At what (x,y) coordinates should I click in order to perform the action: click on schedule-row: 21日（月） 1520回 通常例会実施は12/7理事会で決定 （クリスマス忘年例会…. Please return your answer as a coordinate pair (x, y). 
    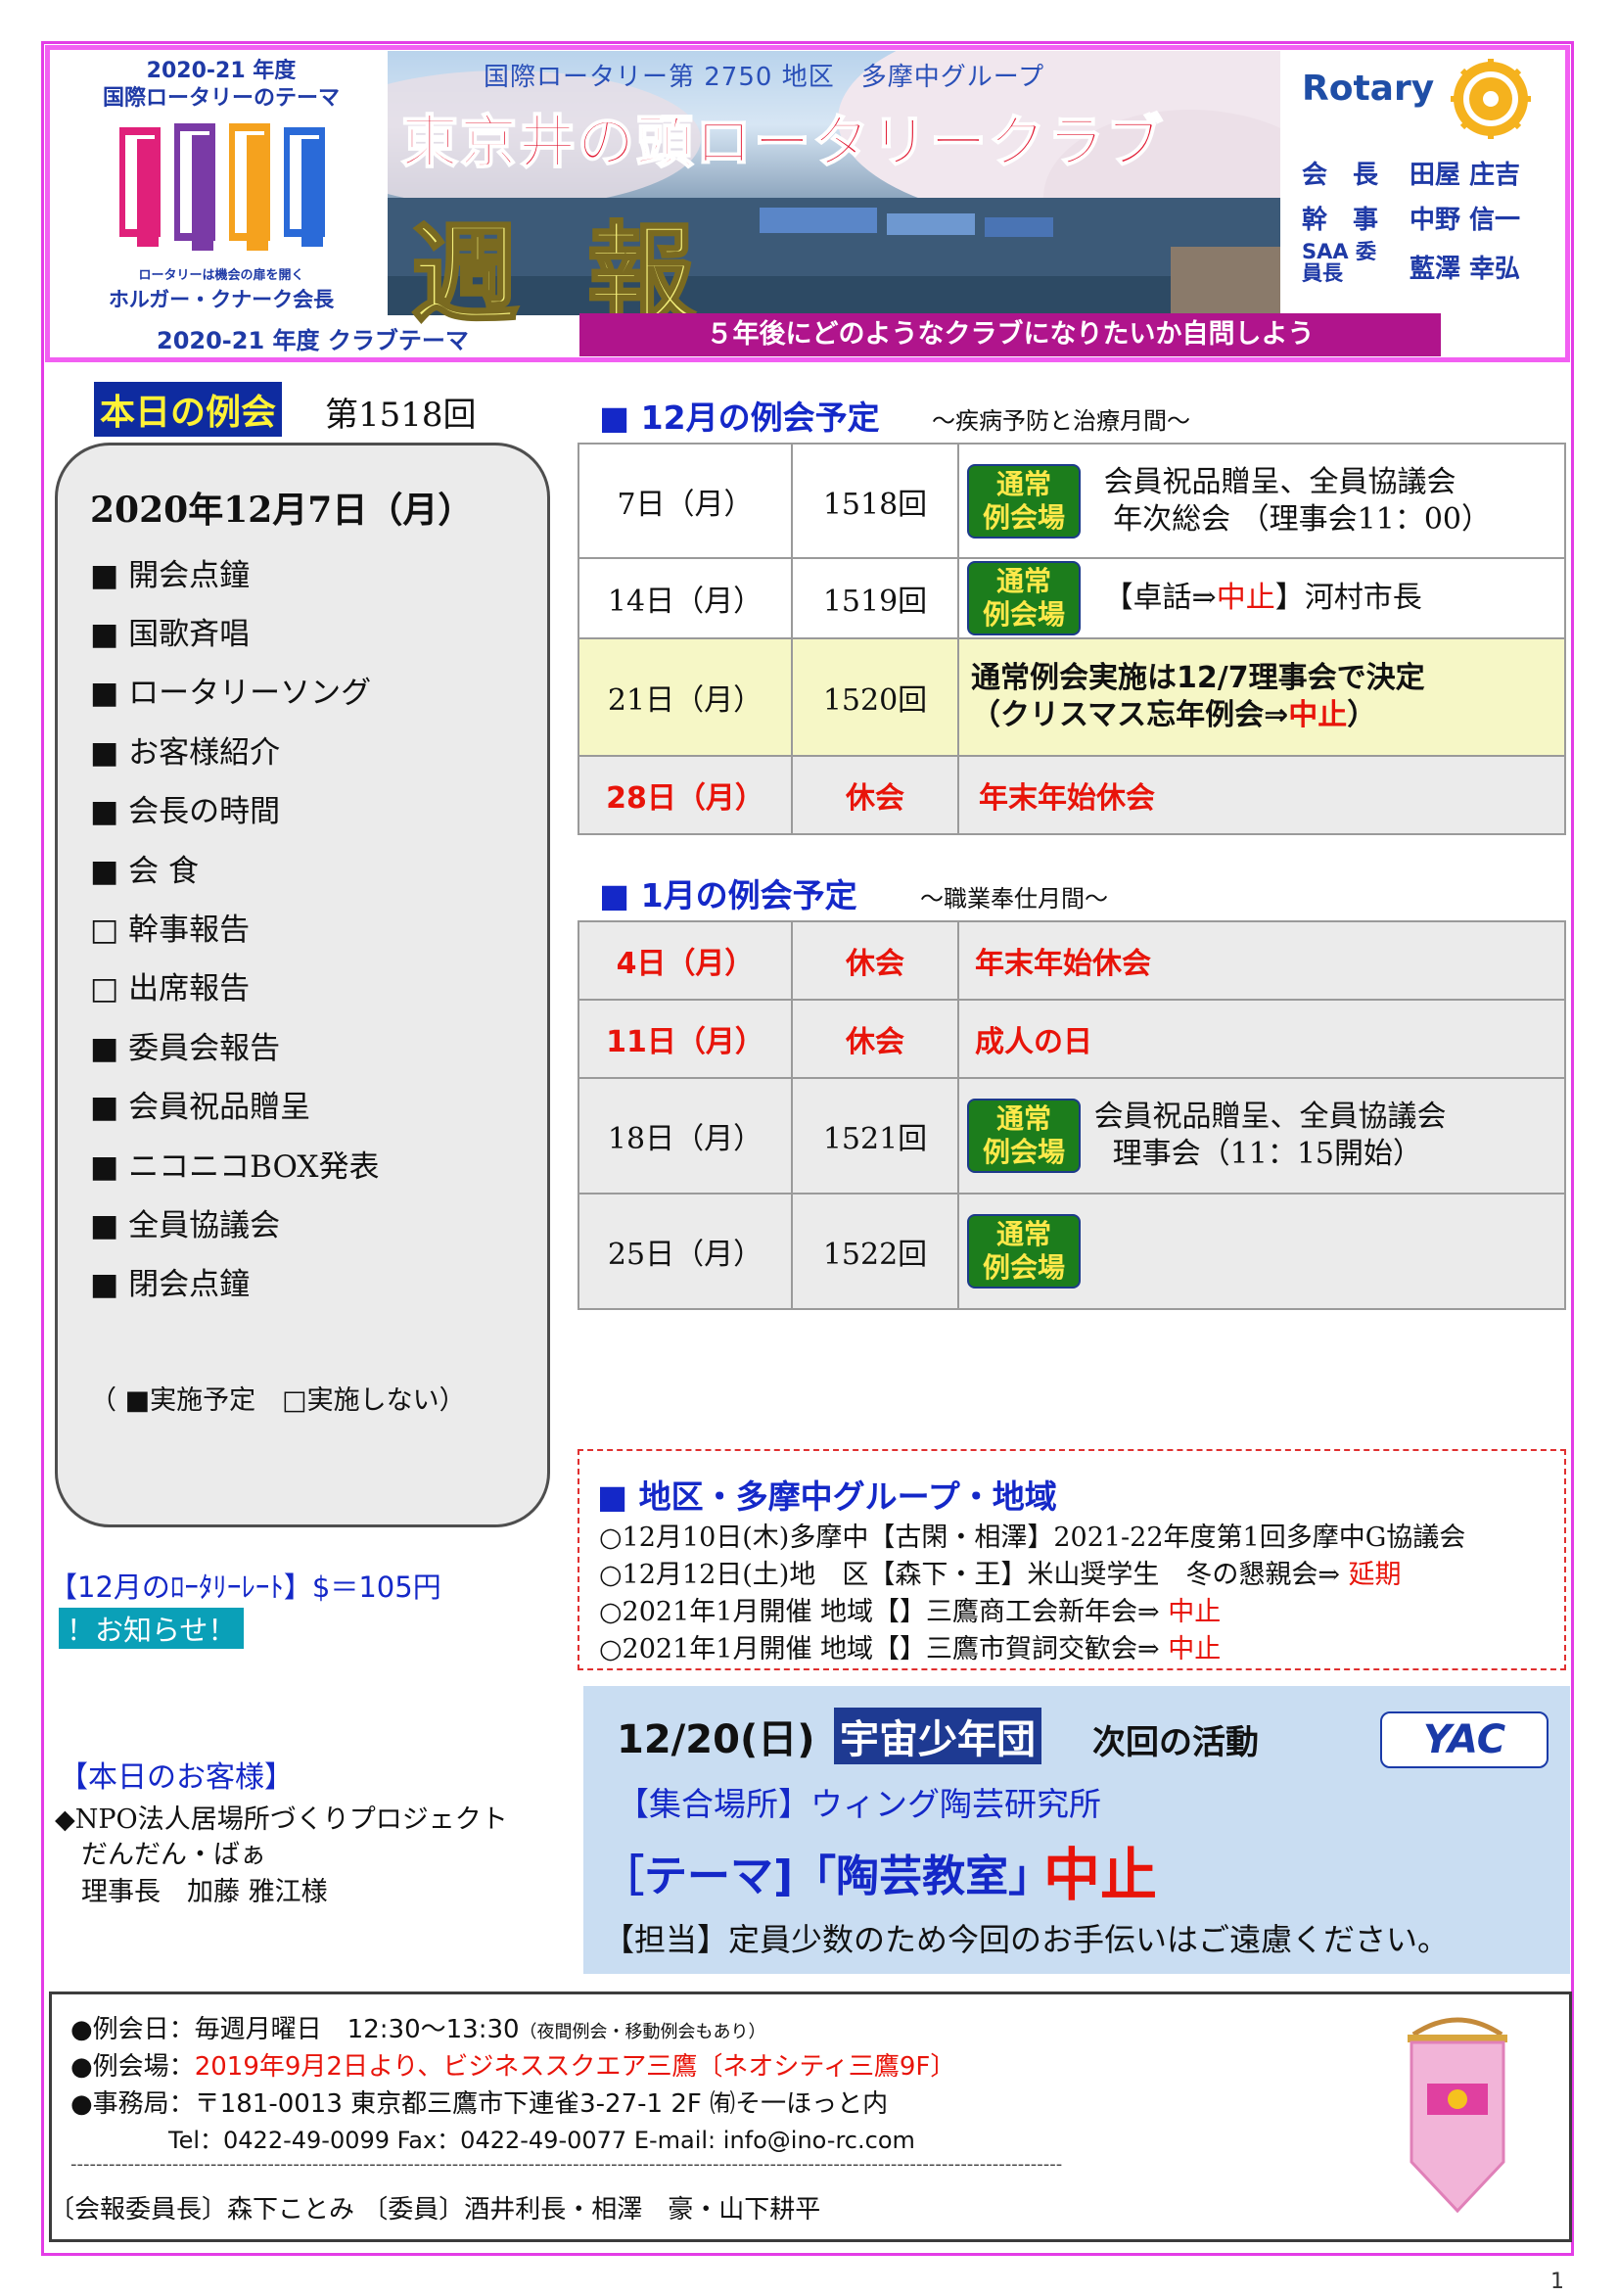
    Looking at the image, I should click on (1072, 697).